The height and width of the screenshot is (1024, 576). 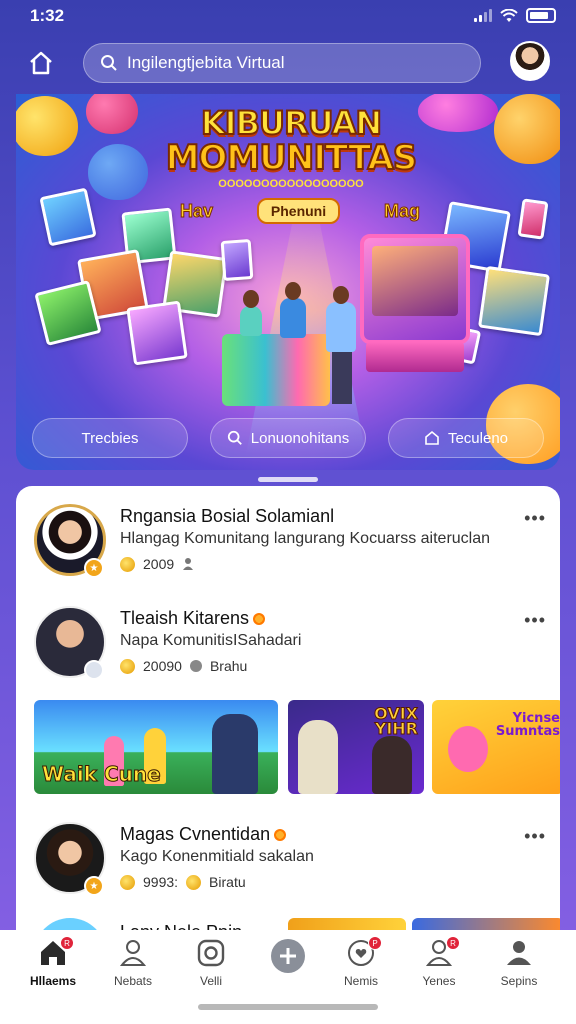 I want to click on banner-pill: Phenuni, so click(x=298, y=211).